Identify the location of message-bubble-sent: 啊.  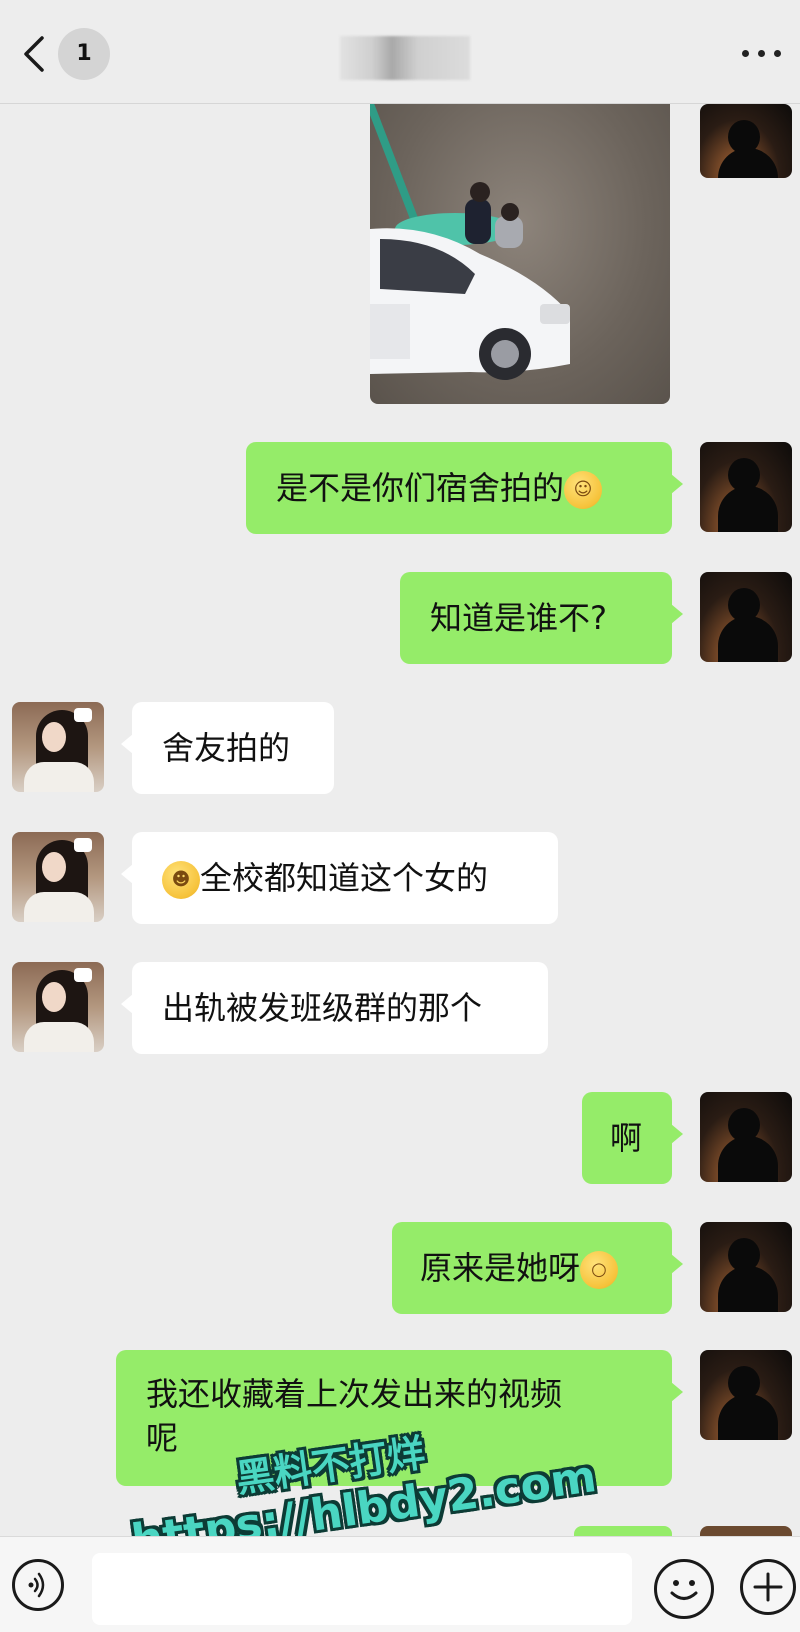
(632, 1138).